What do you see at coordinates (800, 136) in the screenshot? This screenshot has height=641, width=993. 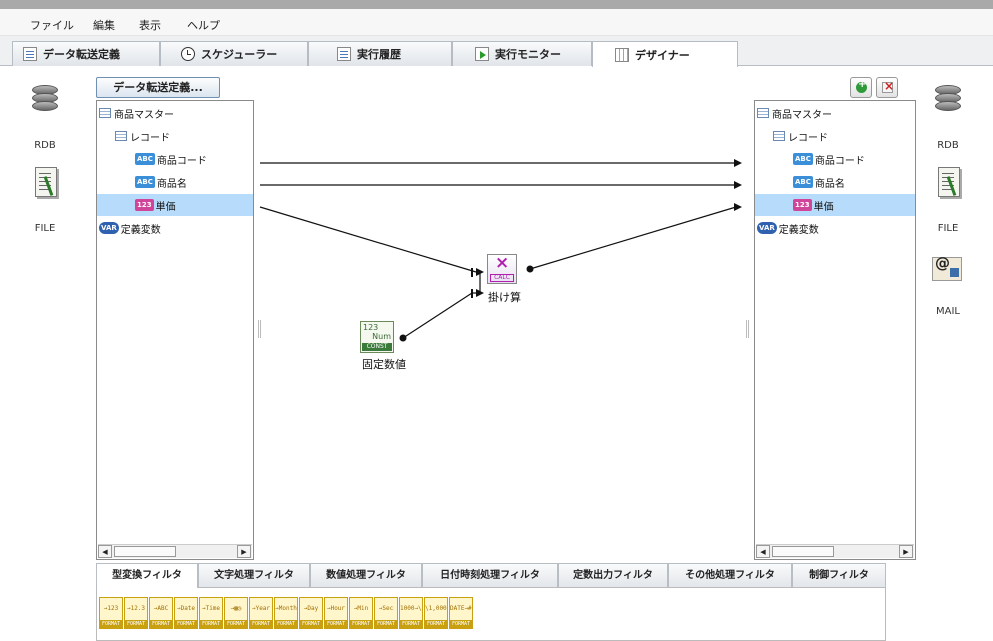 I see `target-record-node: レコード` at bounding box center [800, 136].